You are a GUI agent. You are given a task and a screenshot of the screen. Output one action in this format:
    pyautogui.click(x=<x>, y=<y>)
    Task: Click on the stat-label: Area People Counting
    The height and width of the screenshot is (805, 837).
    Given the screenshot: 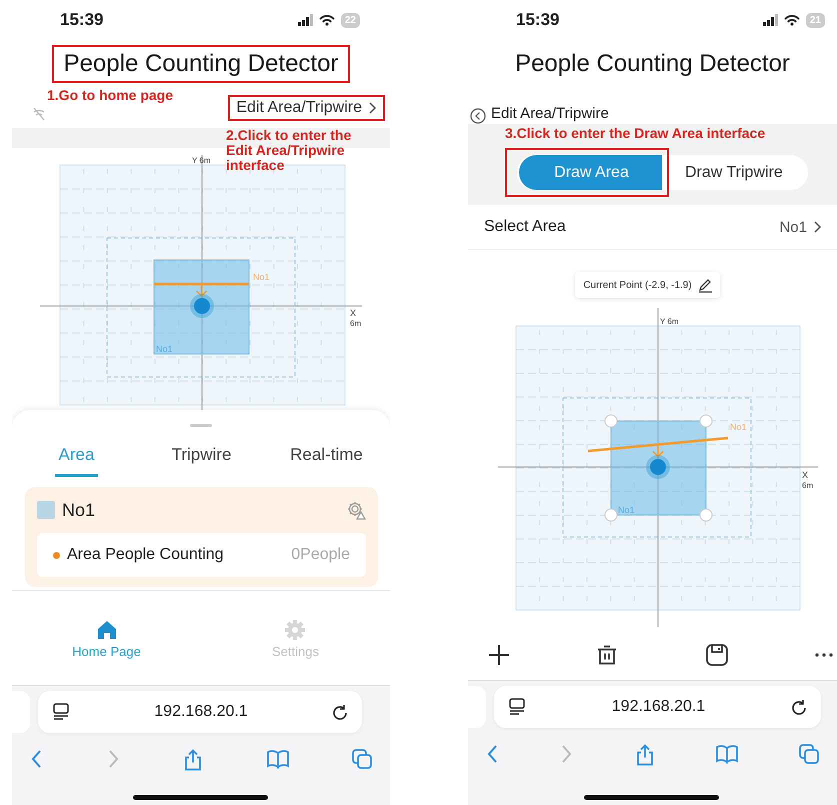 What is the action you would take?
    pyautogui.click(x=145, y=555)
    